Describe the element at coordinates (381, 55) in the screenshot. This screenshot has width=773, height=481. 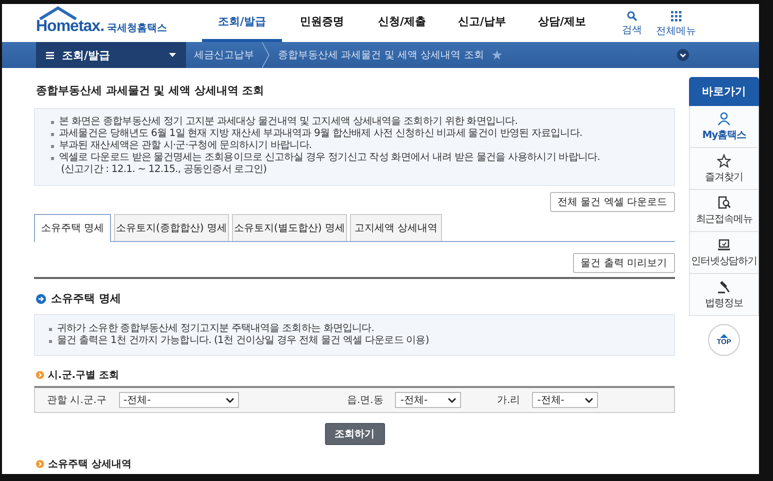
I see `breadcrumb-link: 종합부동산세 과세물건 및 세액 상세내역 조회` at that location.